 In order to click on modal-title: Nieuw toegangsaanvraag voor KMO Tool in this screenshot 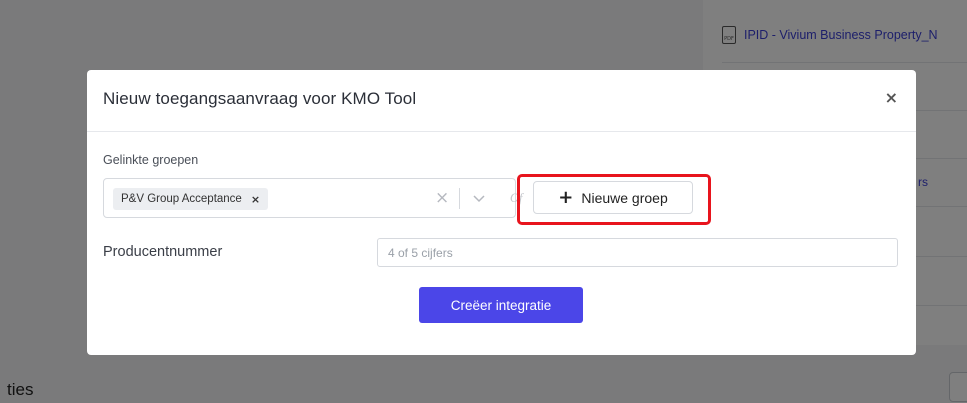, I will do `click(260, 98)`.